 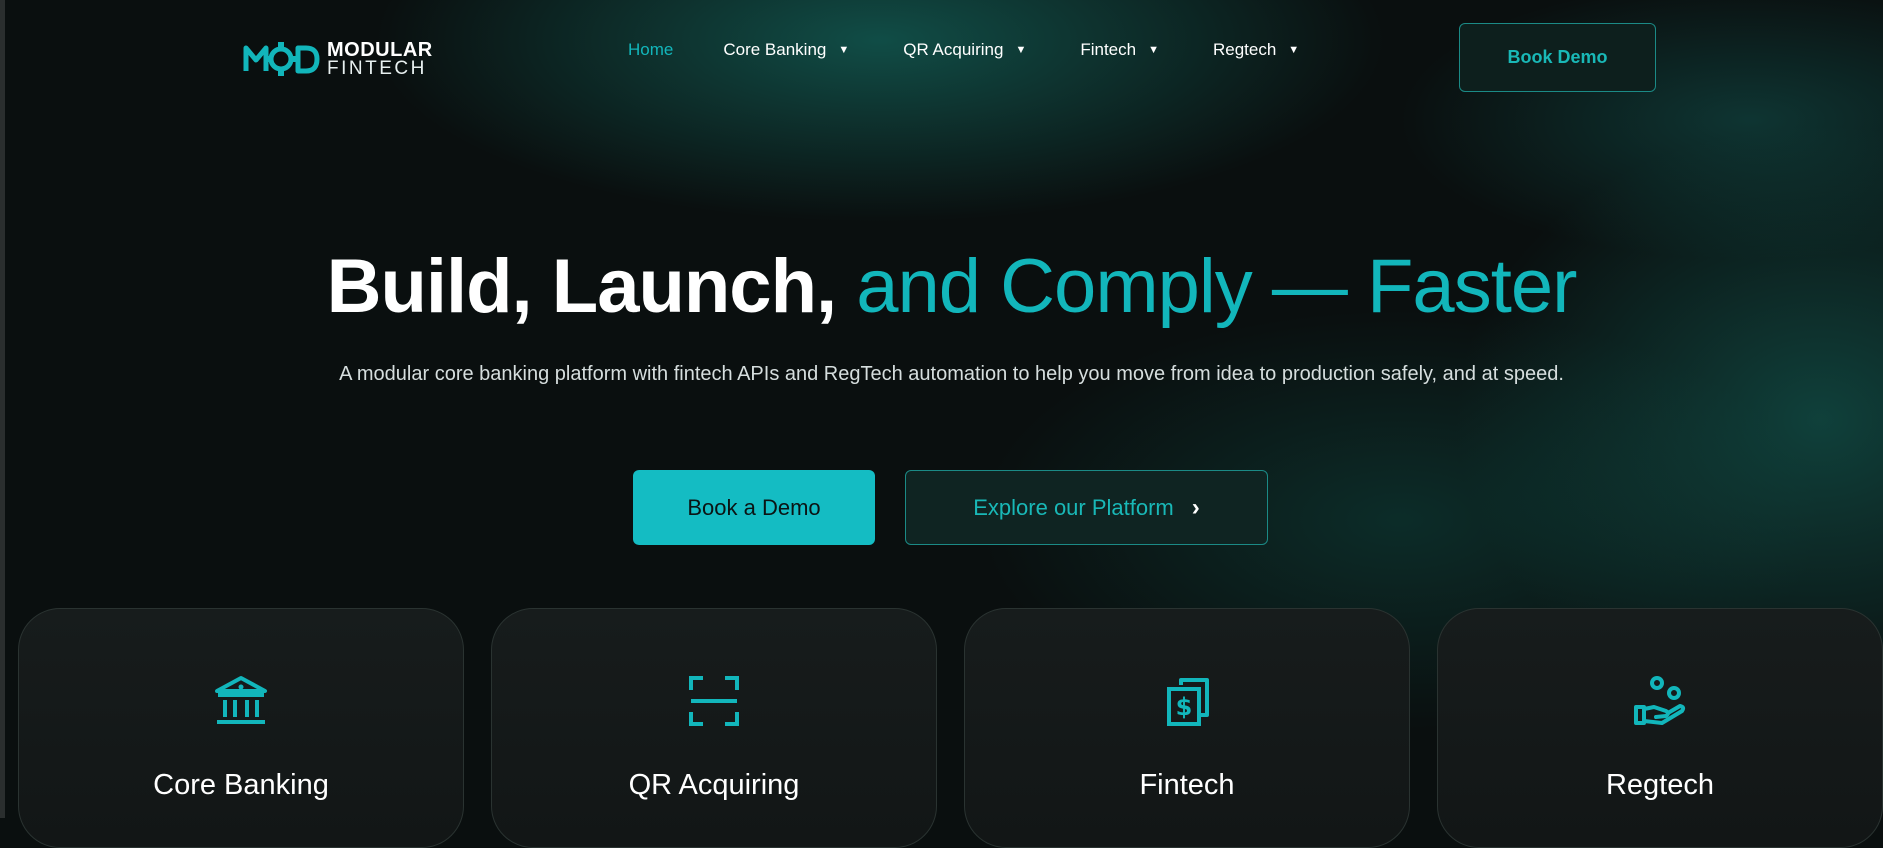 What do you see at coordinates (241, 728) in the screenshot?
I see `card-core-banking: Core Banking` at bounding box center [241, 728].